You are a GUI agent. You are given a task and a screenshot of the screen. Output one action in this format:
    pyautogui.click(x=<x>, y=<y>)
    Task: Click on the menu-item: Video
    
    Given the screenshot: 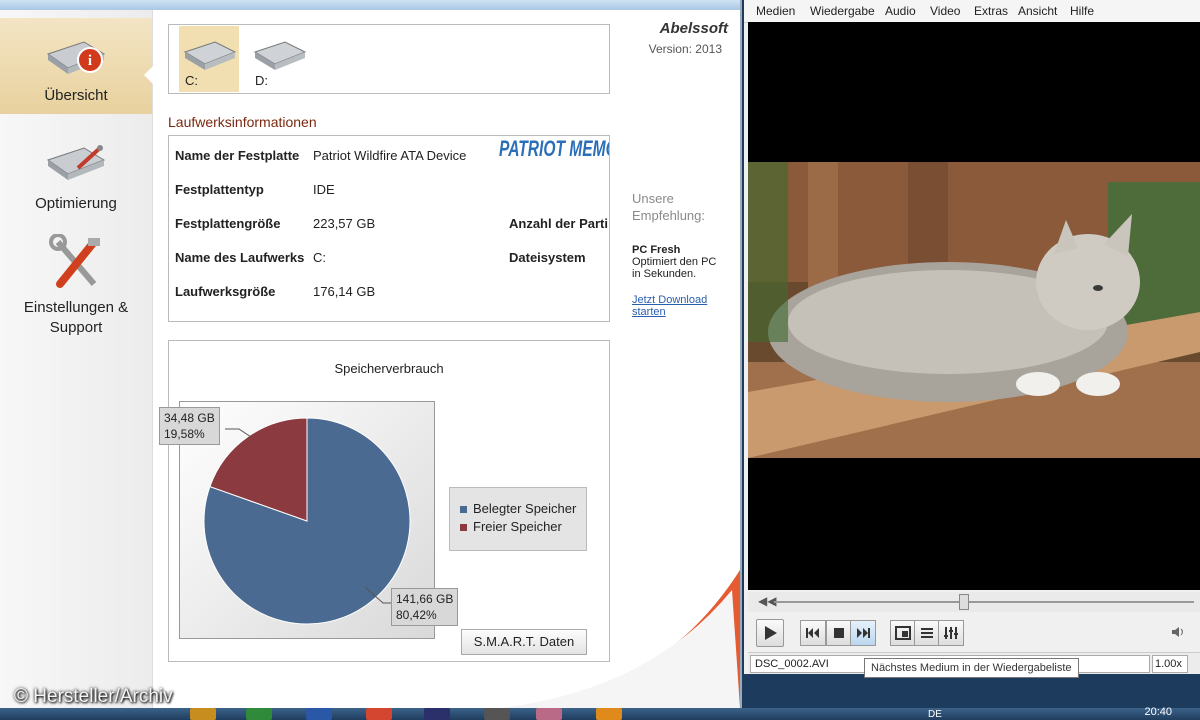 What is the action you would take?
    pyautogui.click(x=945, y=11)
    